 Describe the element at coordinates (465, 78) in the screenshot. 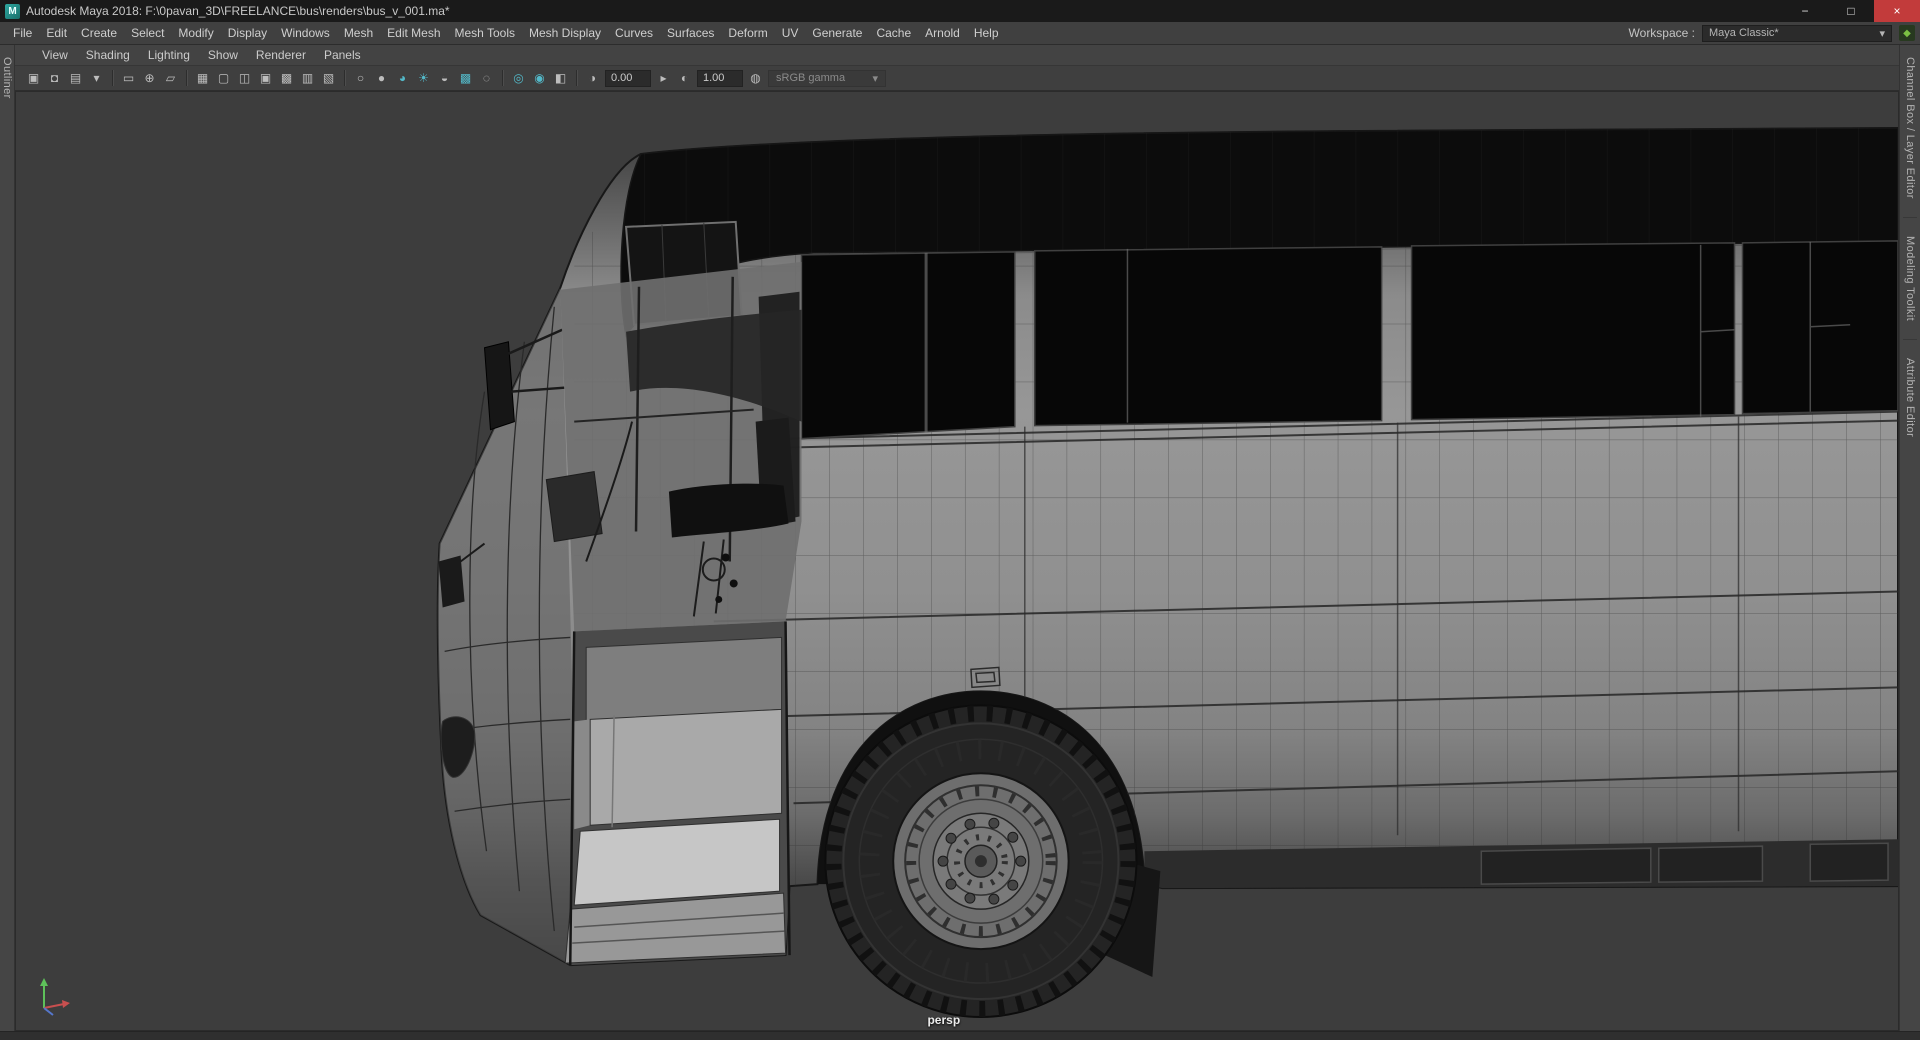

I see `ao-icon: ▩` at that location.